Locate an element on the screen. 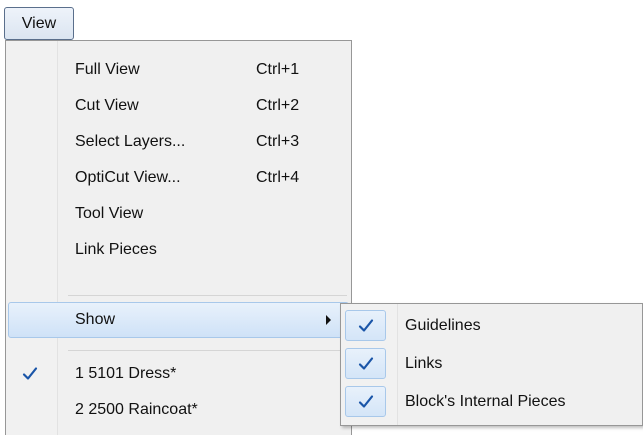 Image resolution: width=643 pixels, height=435 pixels. menu-item-label: 2 2500 Raincoat* is located at coordinates (136, 409).